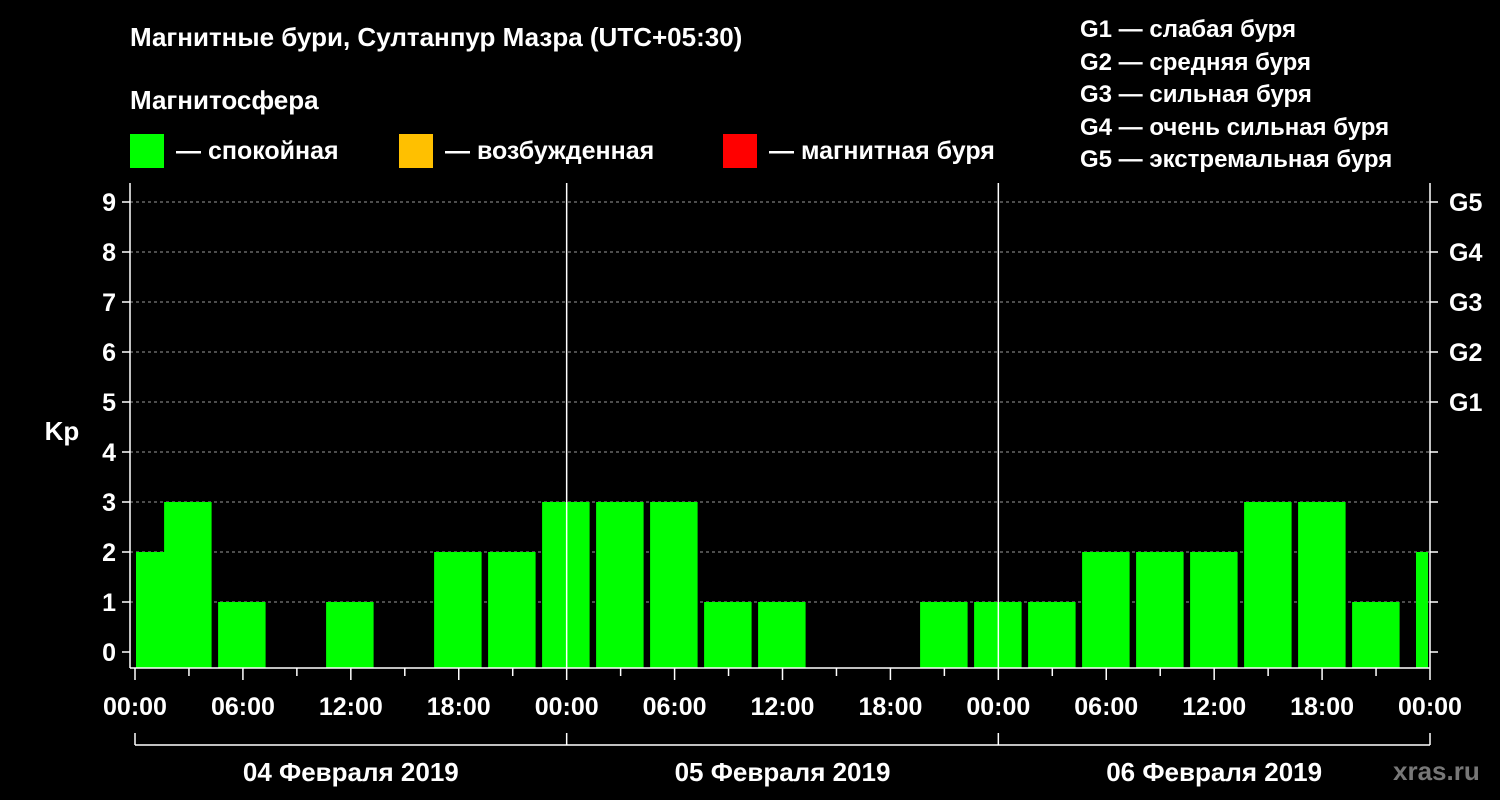  What do you see at coordinates (1465, 403) in the screenshot?
I see `g-tick-label: G1` at bounding box center [1465, 403].